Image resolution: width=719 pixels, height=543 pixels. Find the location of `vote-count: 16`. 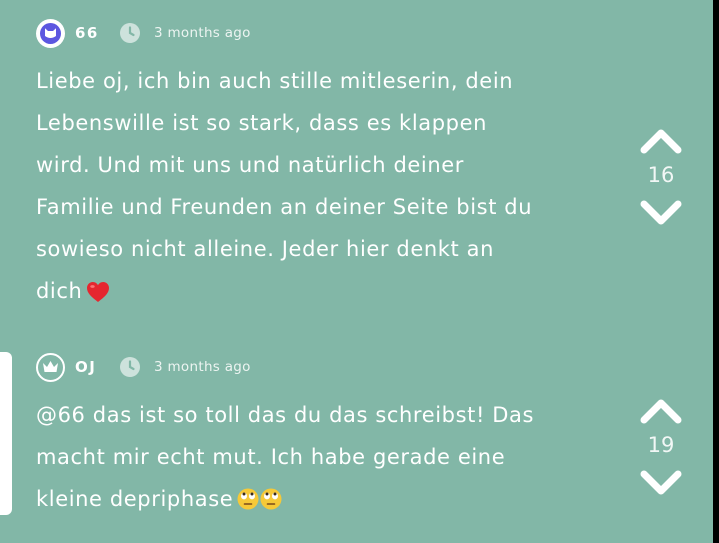

vote-count: 16 is located at coordinates (661, 175).